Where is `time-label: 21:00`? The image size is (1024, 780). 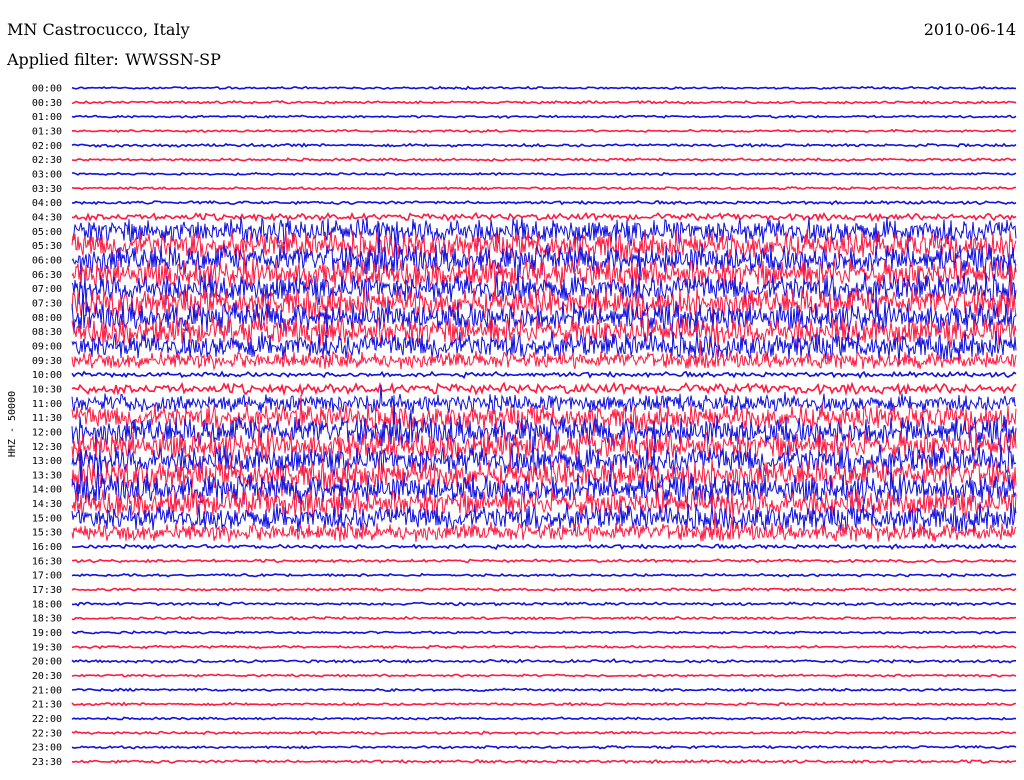 time-label: 21:00 is located at coordinates (47, 690).